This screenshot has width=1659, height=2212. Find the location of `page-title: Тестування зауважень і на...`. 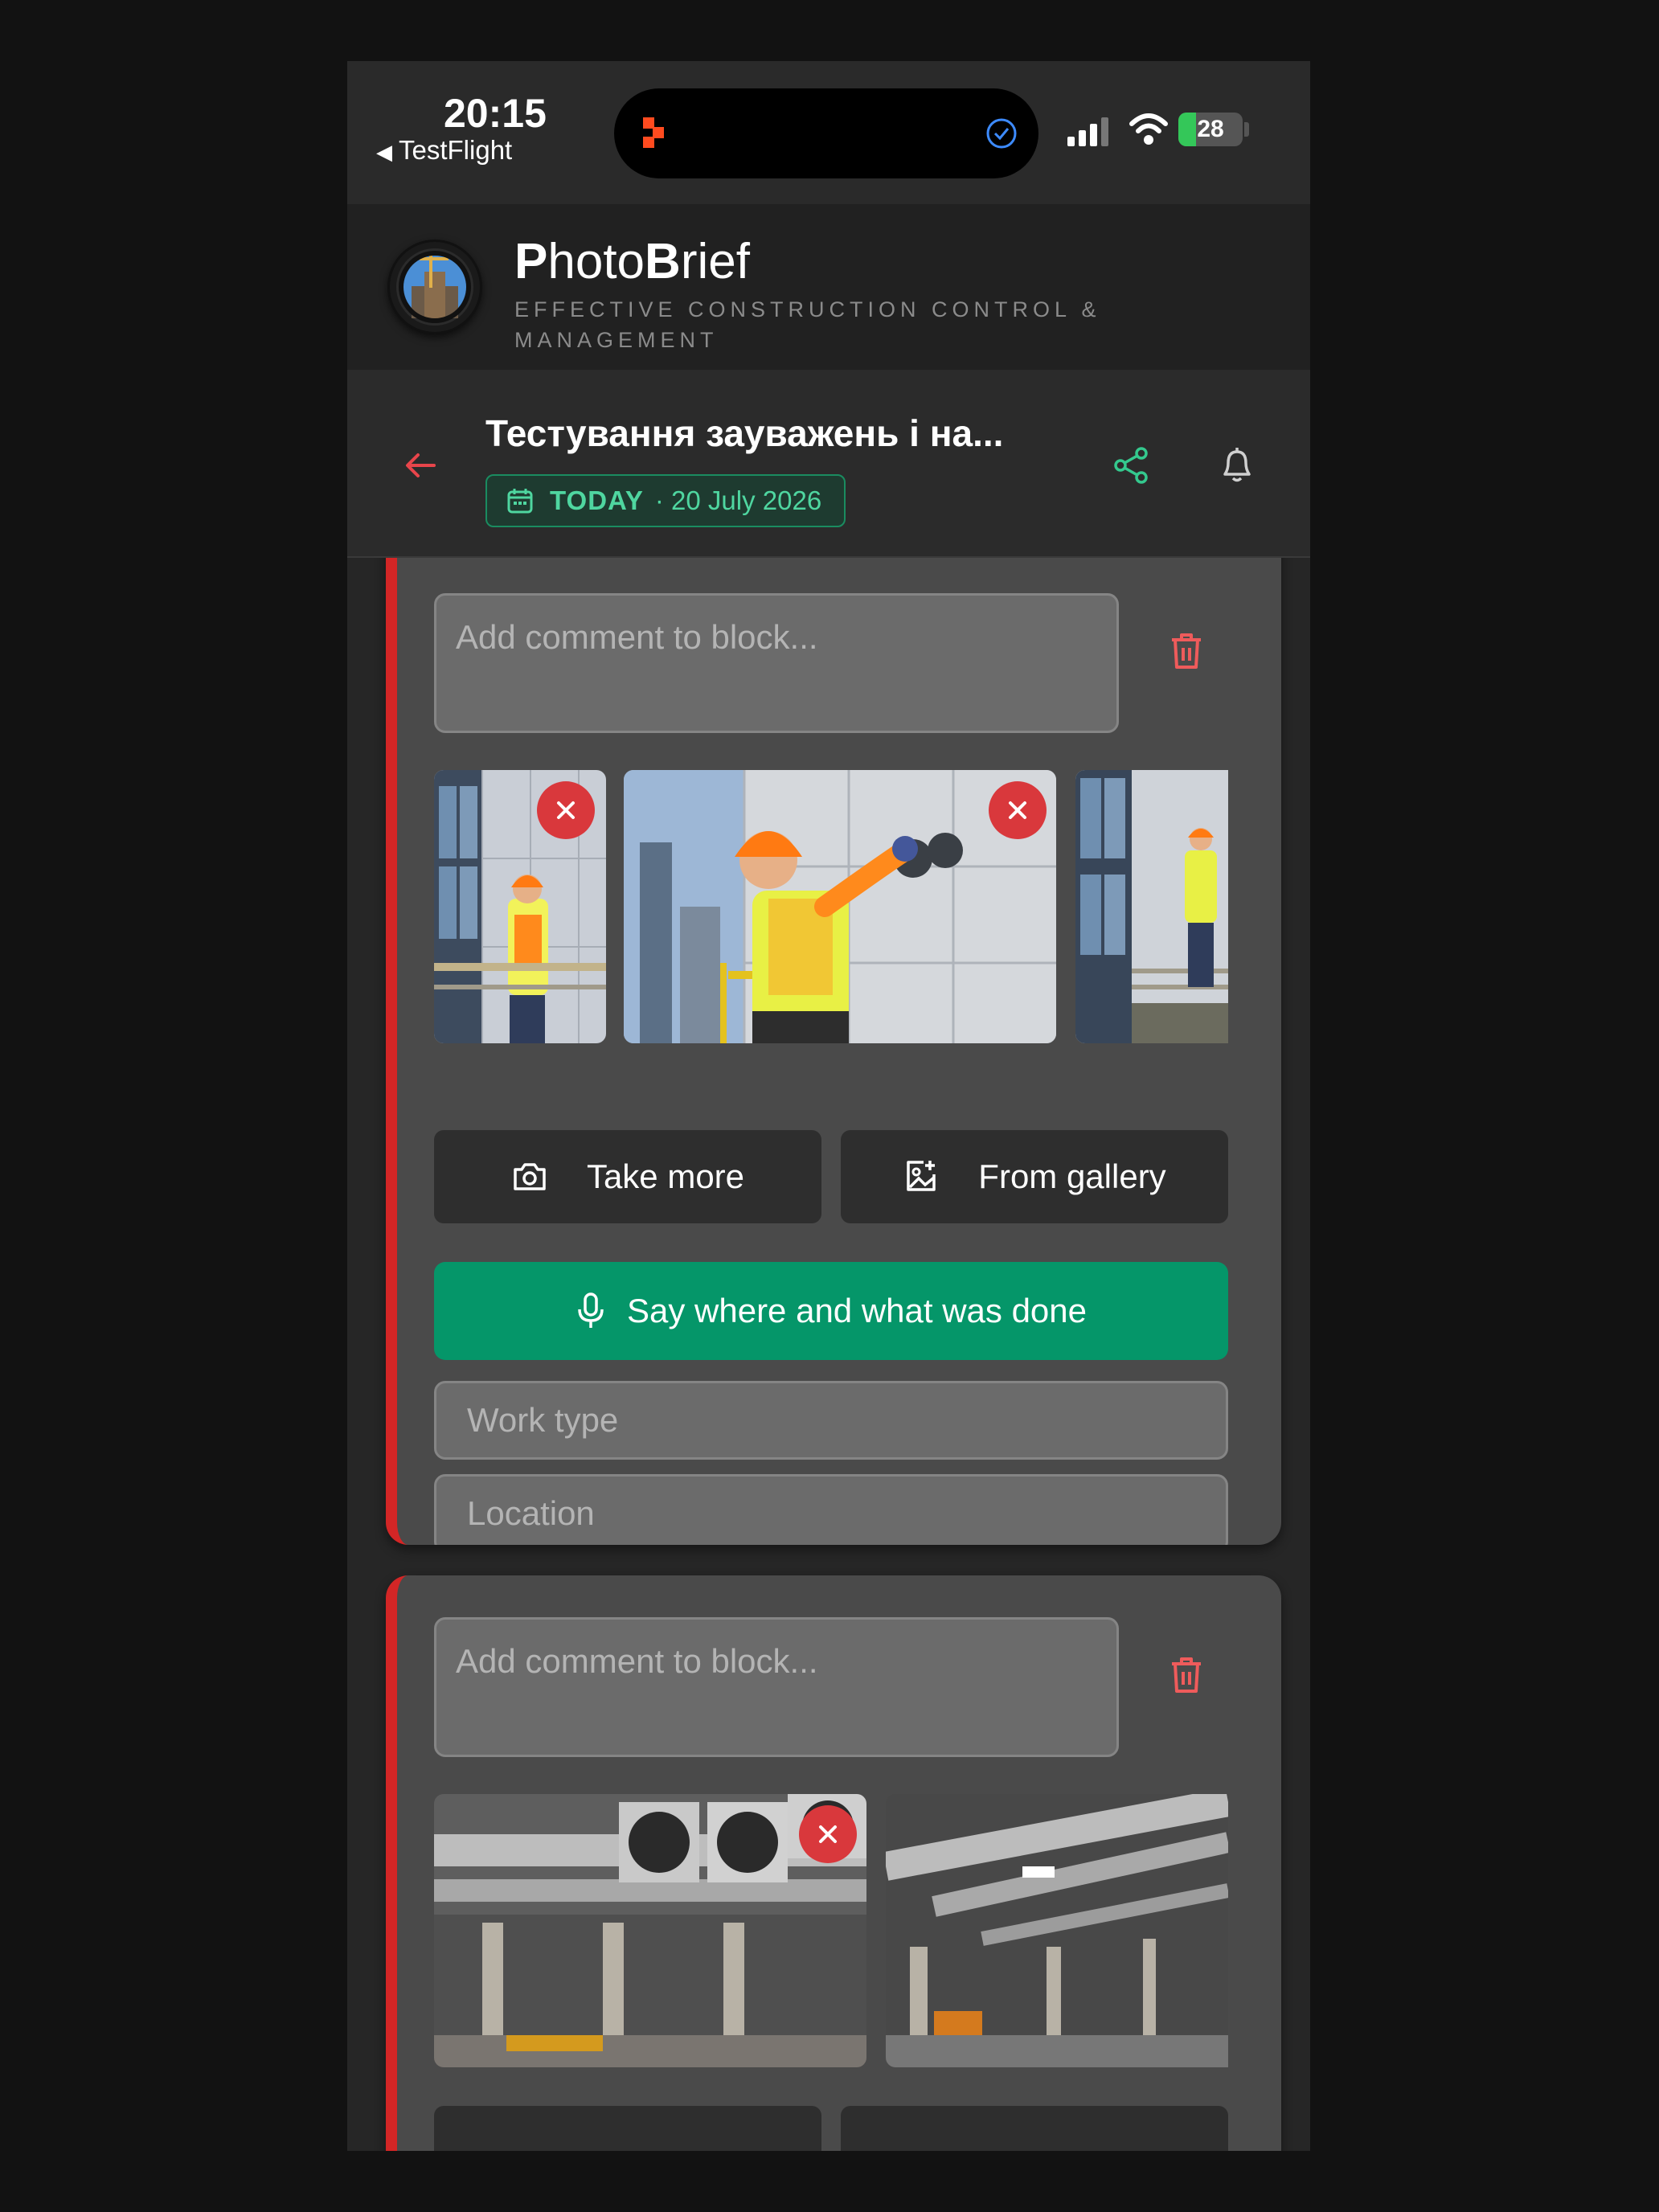

page-title: Тестування зауважень і на... is located at coordinates (744, 433).